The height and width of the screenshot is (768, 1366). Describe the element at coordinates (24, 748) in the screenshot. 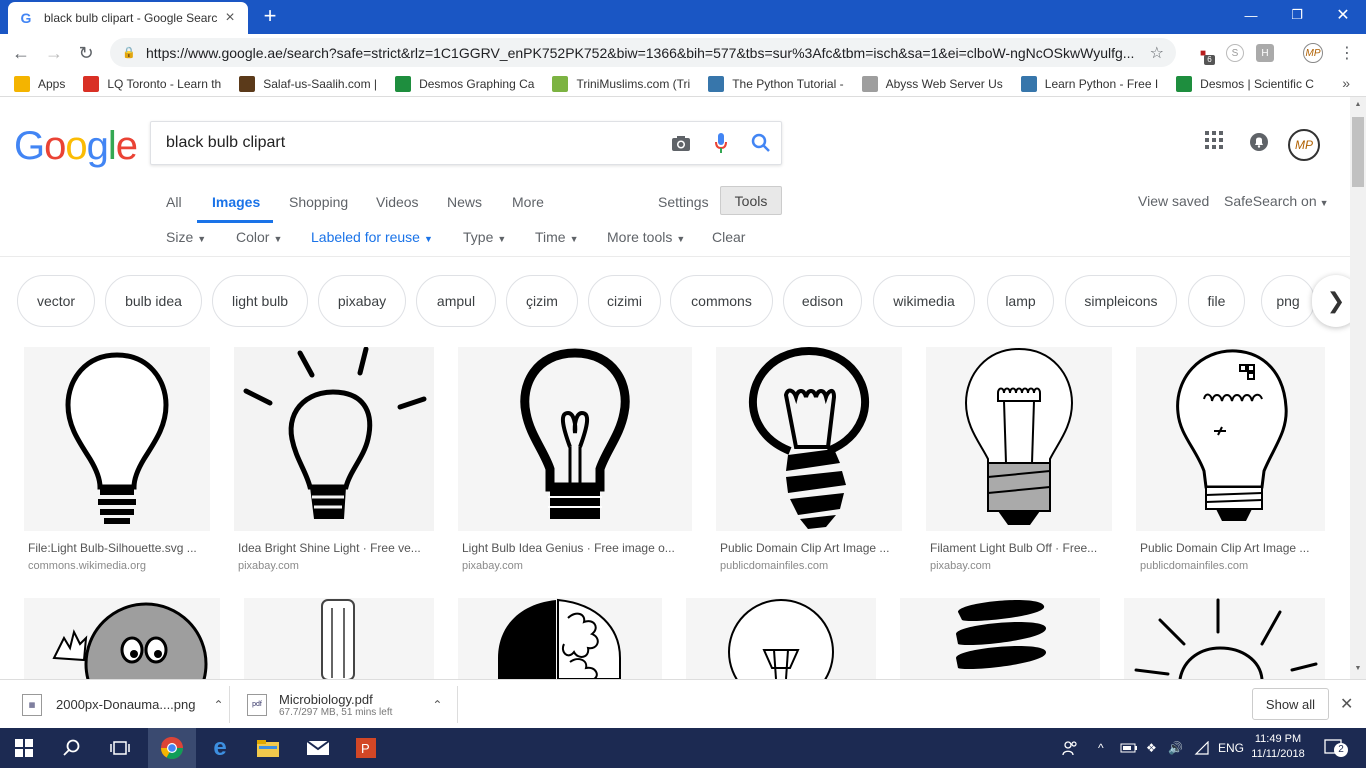

I see `windows-start-icon` at that location.